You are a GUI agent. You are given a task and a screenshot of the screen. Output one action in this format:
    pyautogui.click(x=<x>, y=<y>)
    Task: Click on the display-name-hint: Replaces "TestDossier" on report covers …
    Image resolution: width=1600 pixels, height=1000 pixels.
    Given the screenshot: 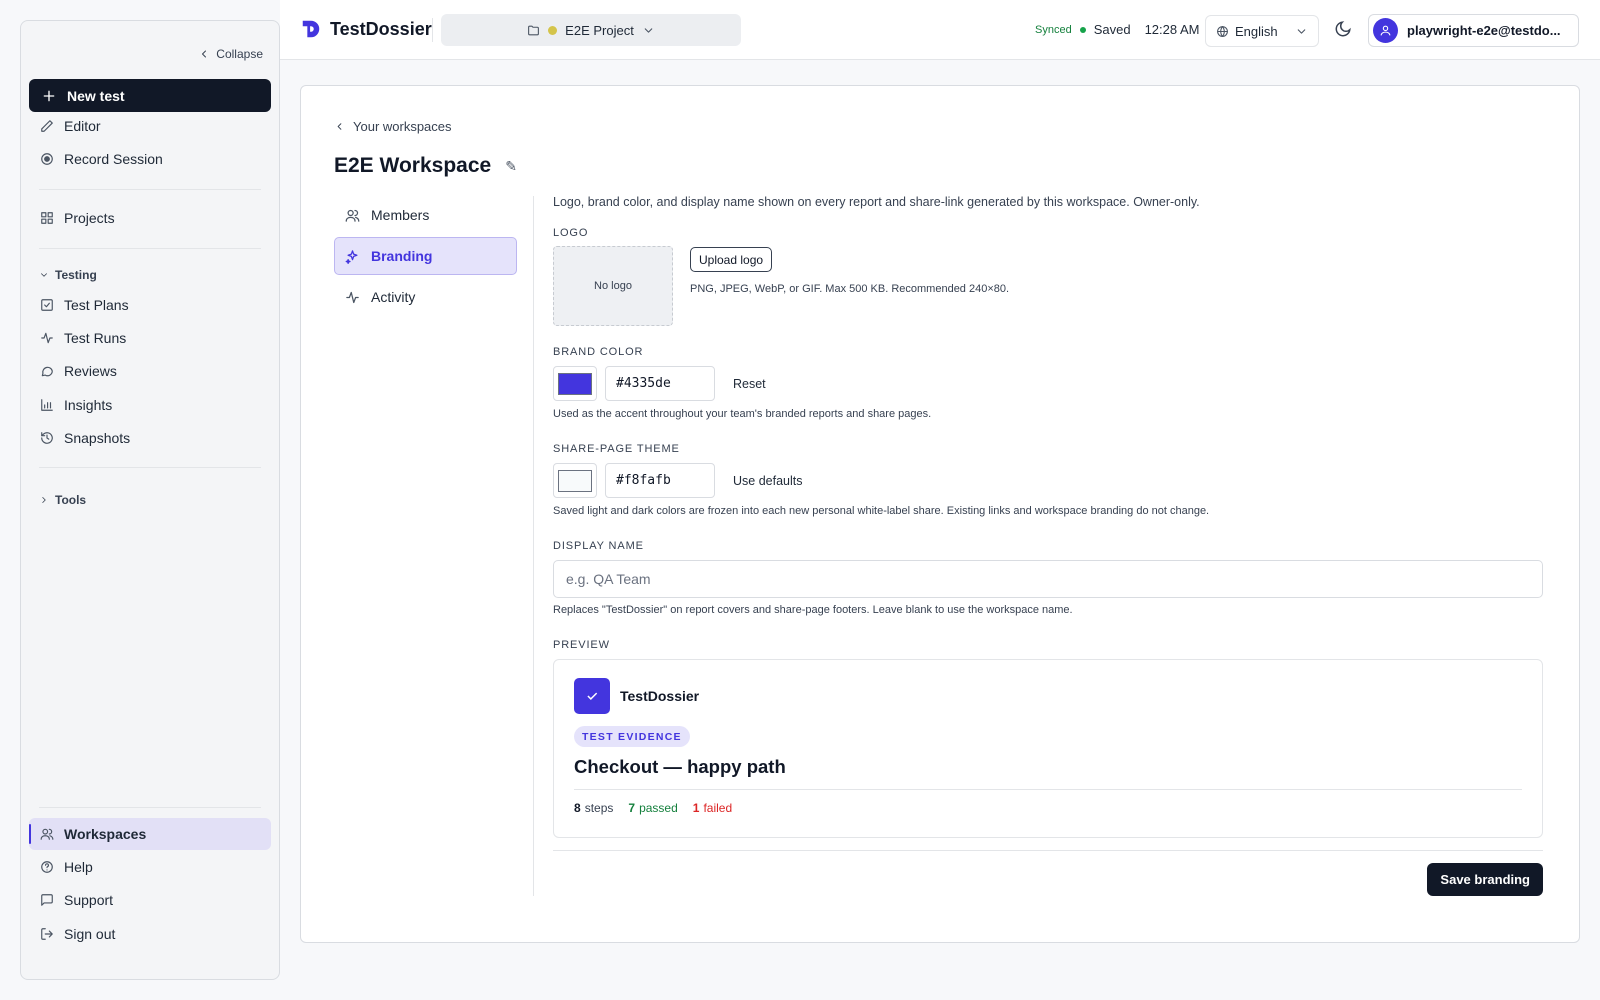 What is the action you would take?
    pyautogui.click(x=813, y=610)
    